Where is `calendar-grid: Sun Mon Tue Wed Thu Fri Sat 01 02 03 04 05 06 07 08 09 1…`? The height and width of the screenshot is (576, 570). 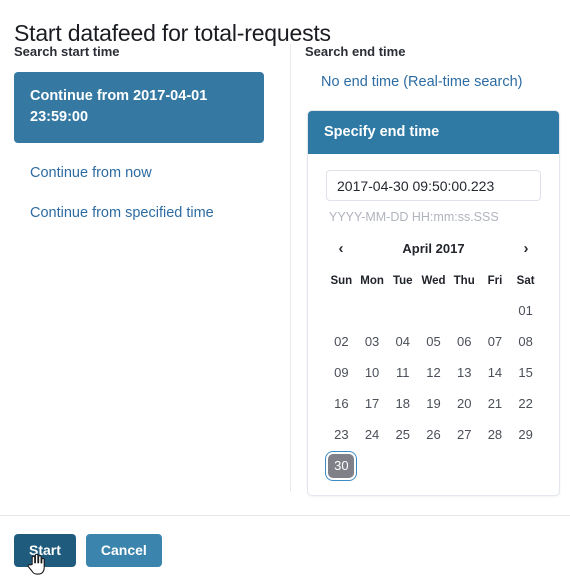
calendar-grid: Sun Mon Tue Wed Thu Fri Sat 01 02 03 04 05 06 07 08 09 1… is located at coordinates (433, 377).